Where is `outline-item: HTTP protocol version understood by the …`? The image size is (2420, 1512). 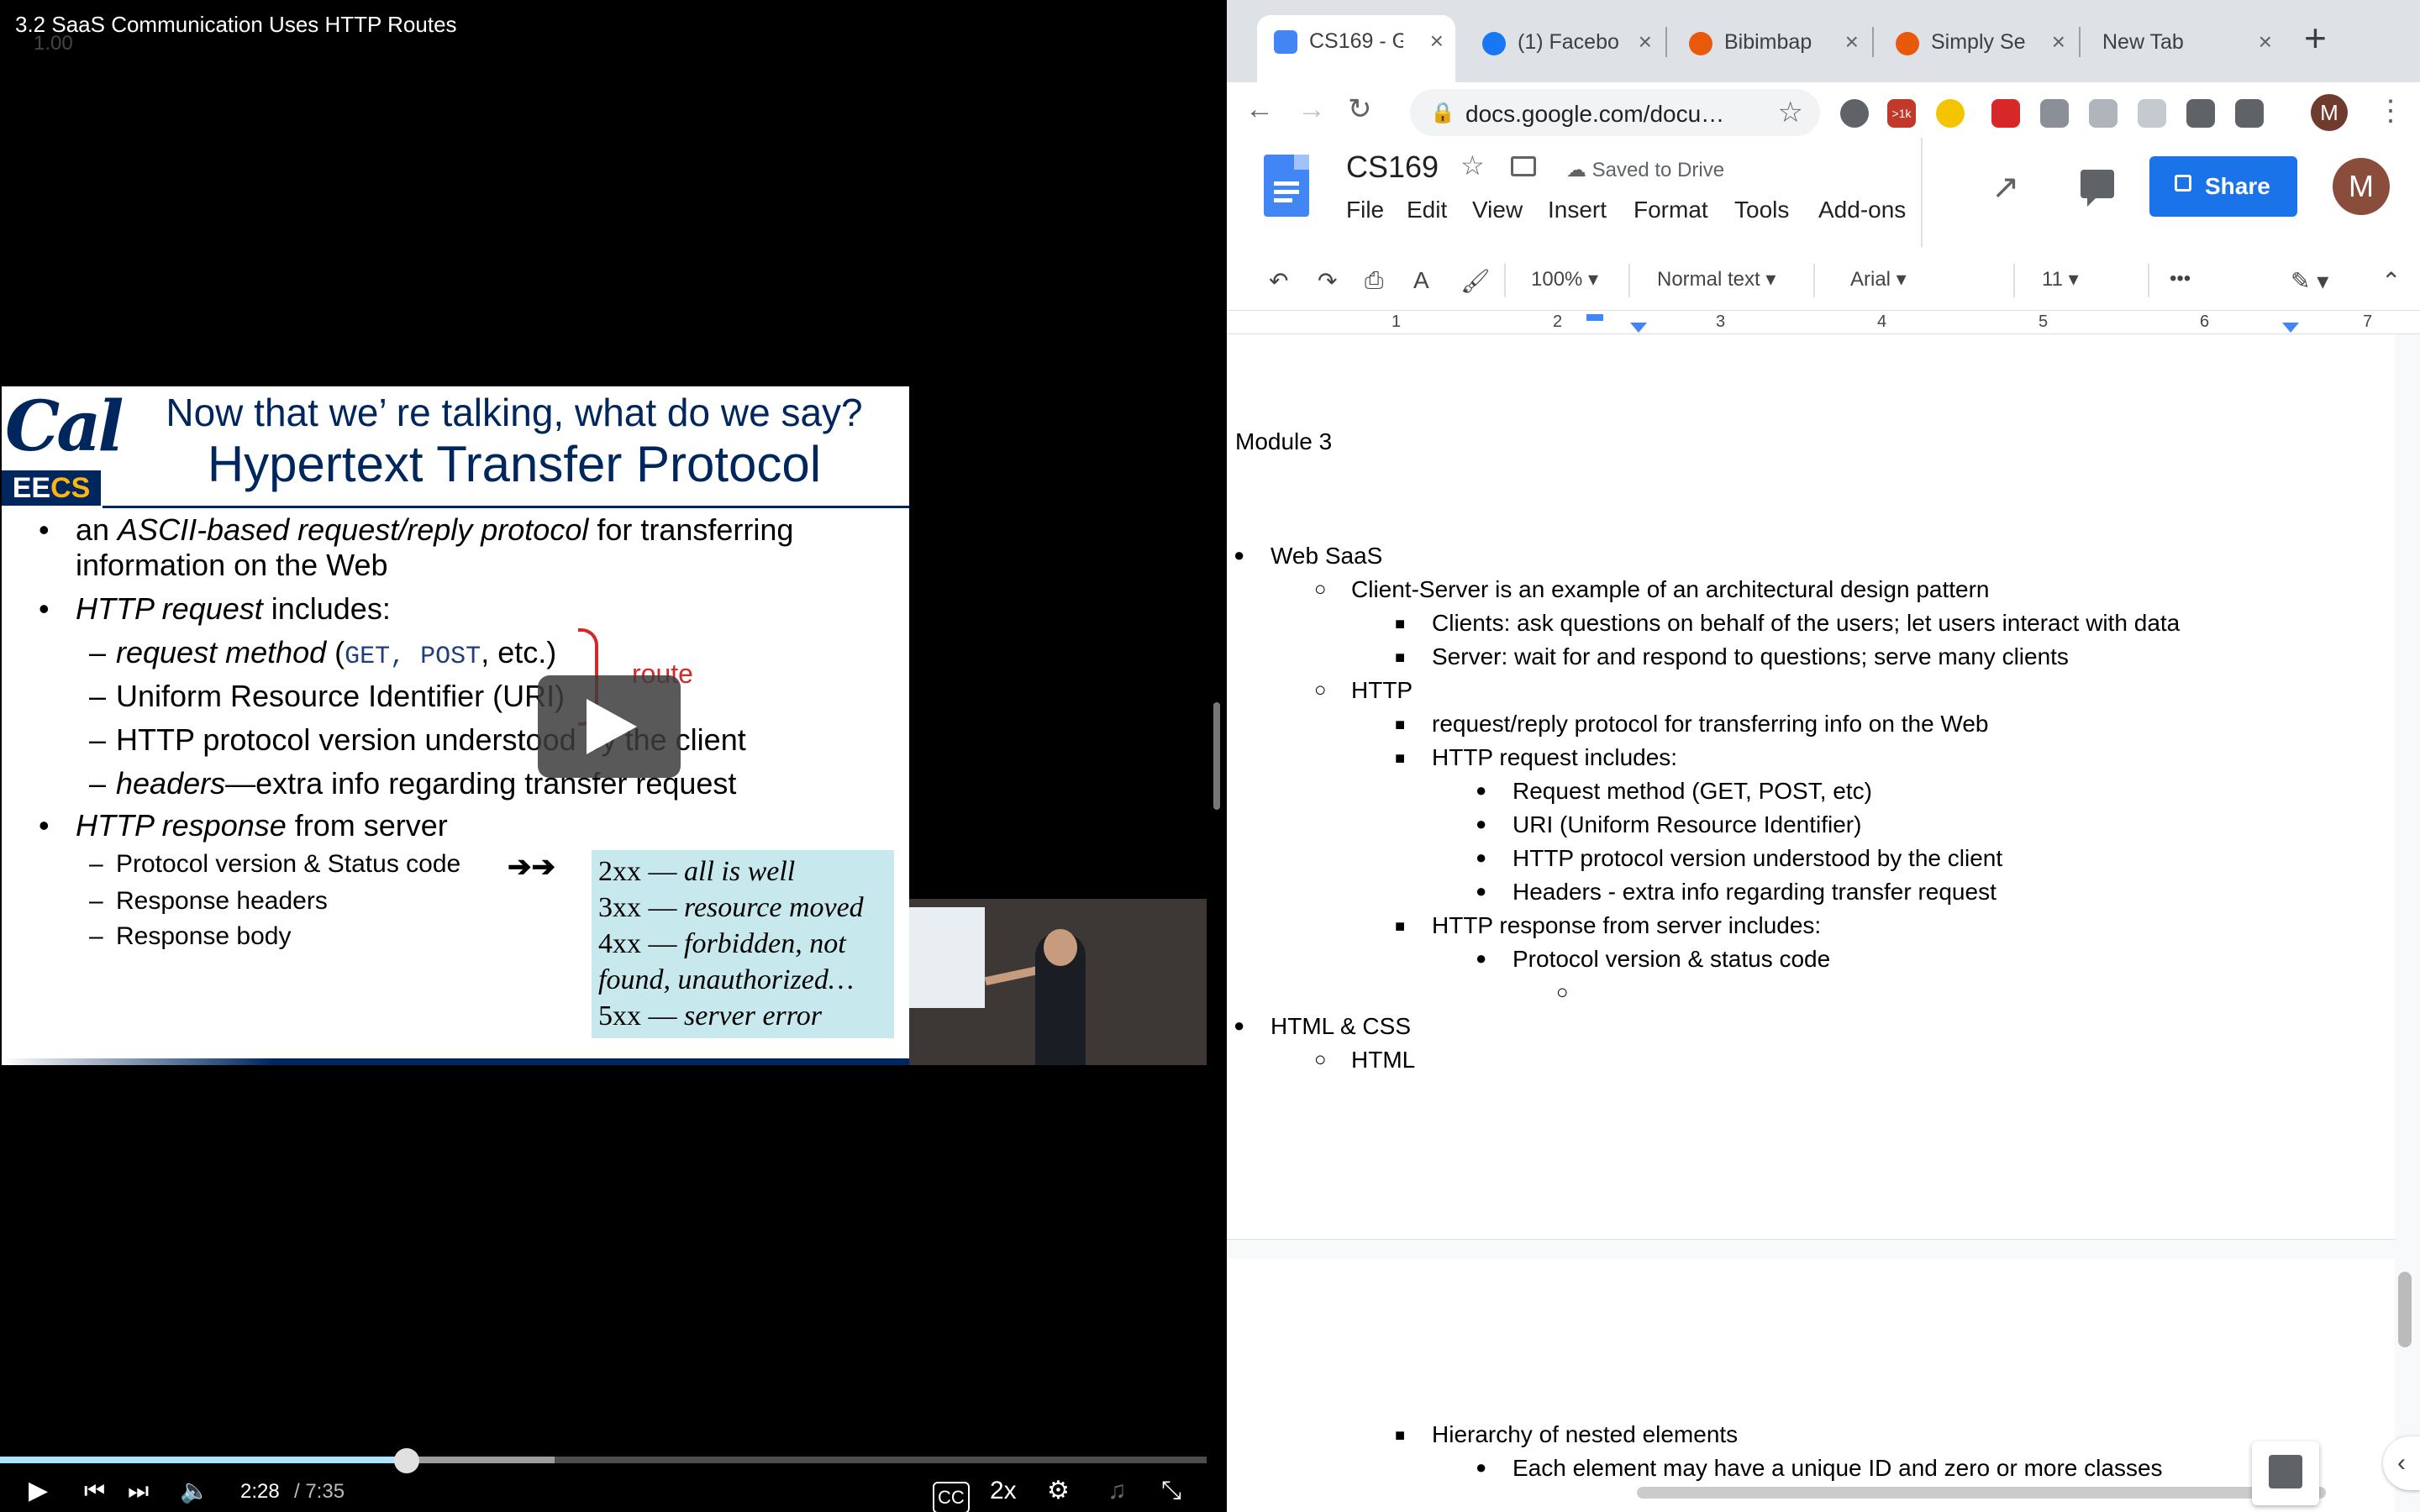 outline-item: HTTP protocol version understood by the … is located at coordinates (1757, 858).